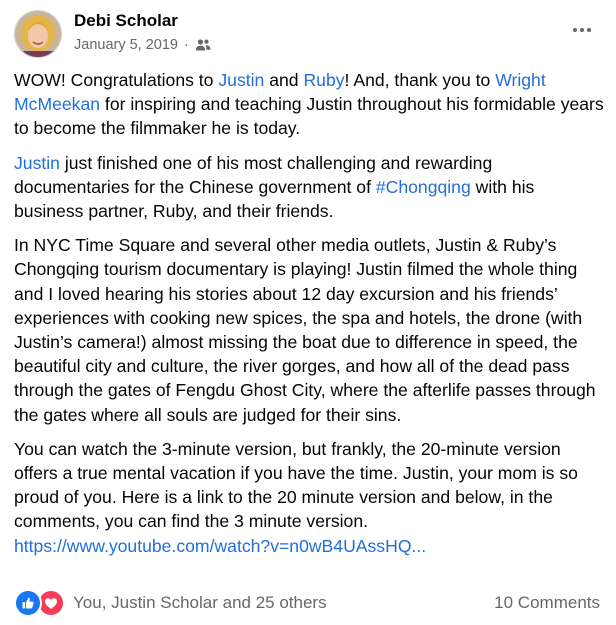 The height and width of the screenshot is (625, 616). What do you see at coordinates (126, 21) in the screenshot?
I see `author-name: Debi Scholar` at bounding box center [126, 21].